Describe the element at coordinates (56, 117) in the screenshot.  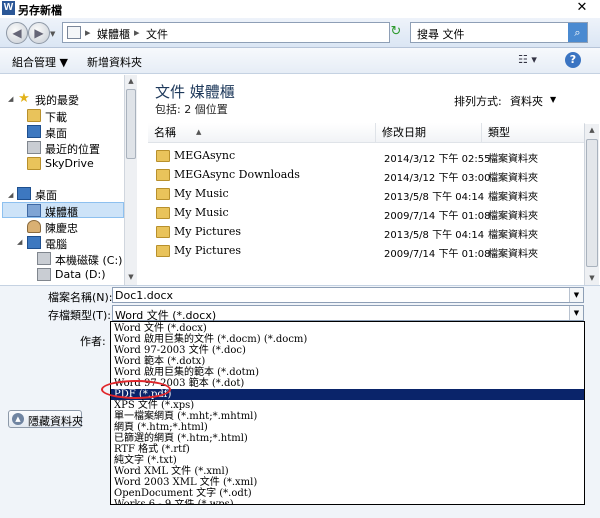
I see `nav-label: 下載` at that location.